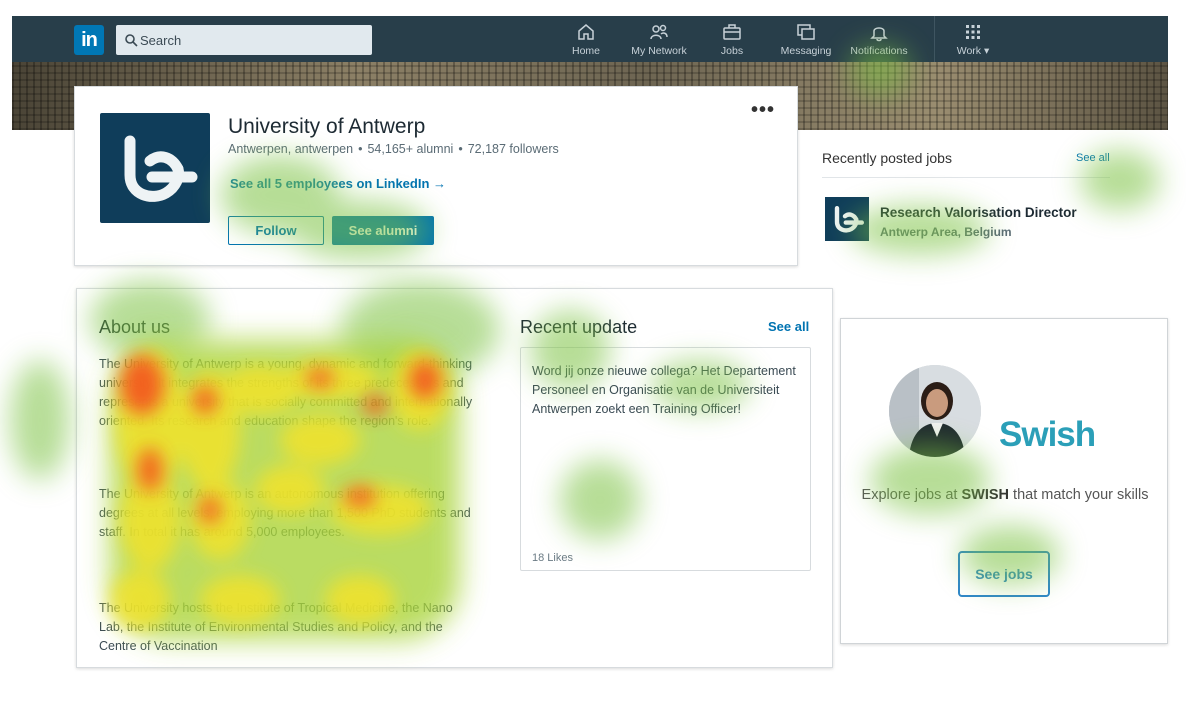  I want to click on network-icon, so click(659, 32).